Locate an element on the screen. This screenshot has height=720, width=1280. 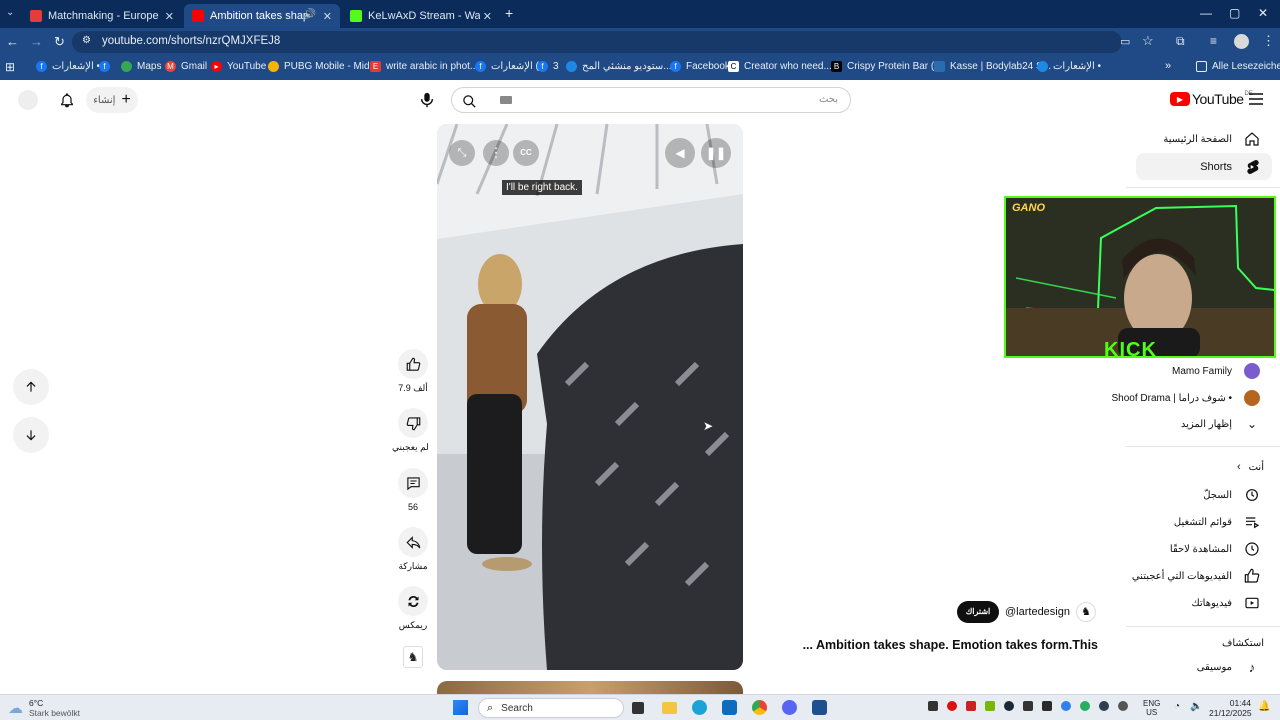
sidebar-subscription: Shoof Drama | شوف دراما • is located at coordinates (1185, 398).